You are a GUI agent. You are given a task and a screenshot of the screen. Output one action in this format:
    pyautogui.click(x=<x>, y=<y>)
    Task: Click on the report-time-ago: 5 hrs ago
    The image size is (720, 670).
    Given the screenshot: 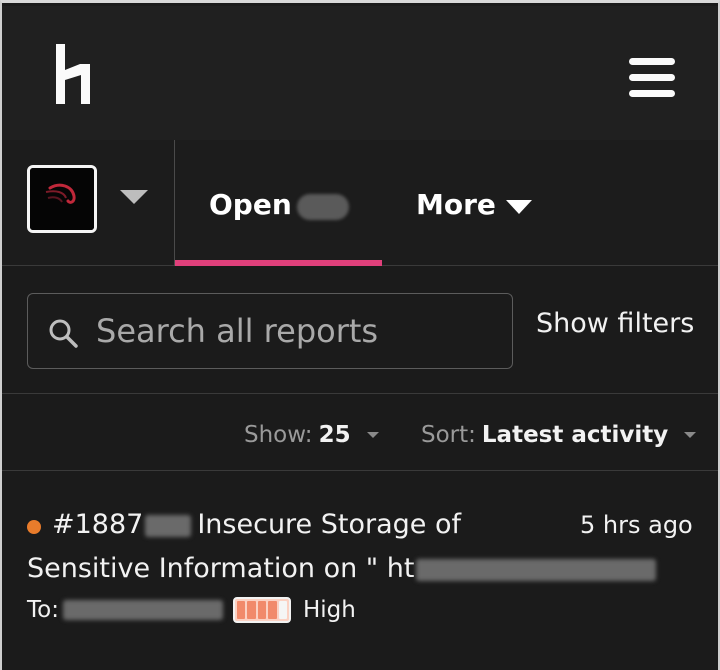 What is the action you would take?
    pyautogui.click(x=636, y=525)
    